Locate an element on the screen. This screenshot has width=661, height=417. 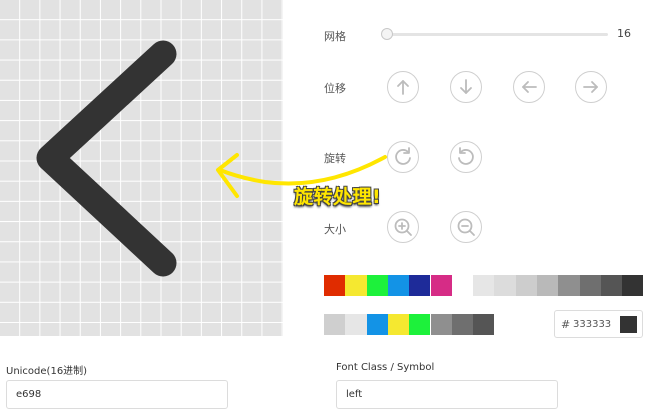
move-left-button is located at coordinates (529, 87).